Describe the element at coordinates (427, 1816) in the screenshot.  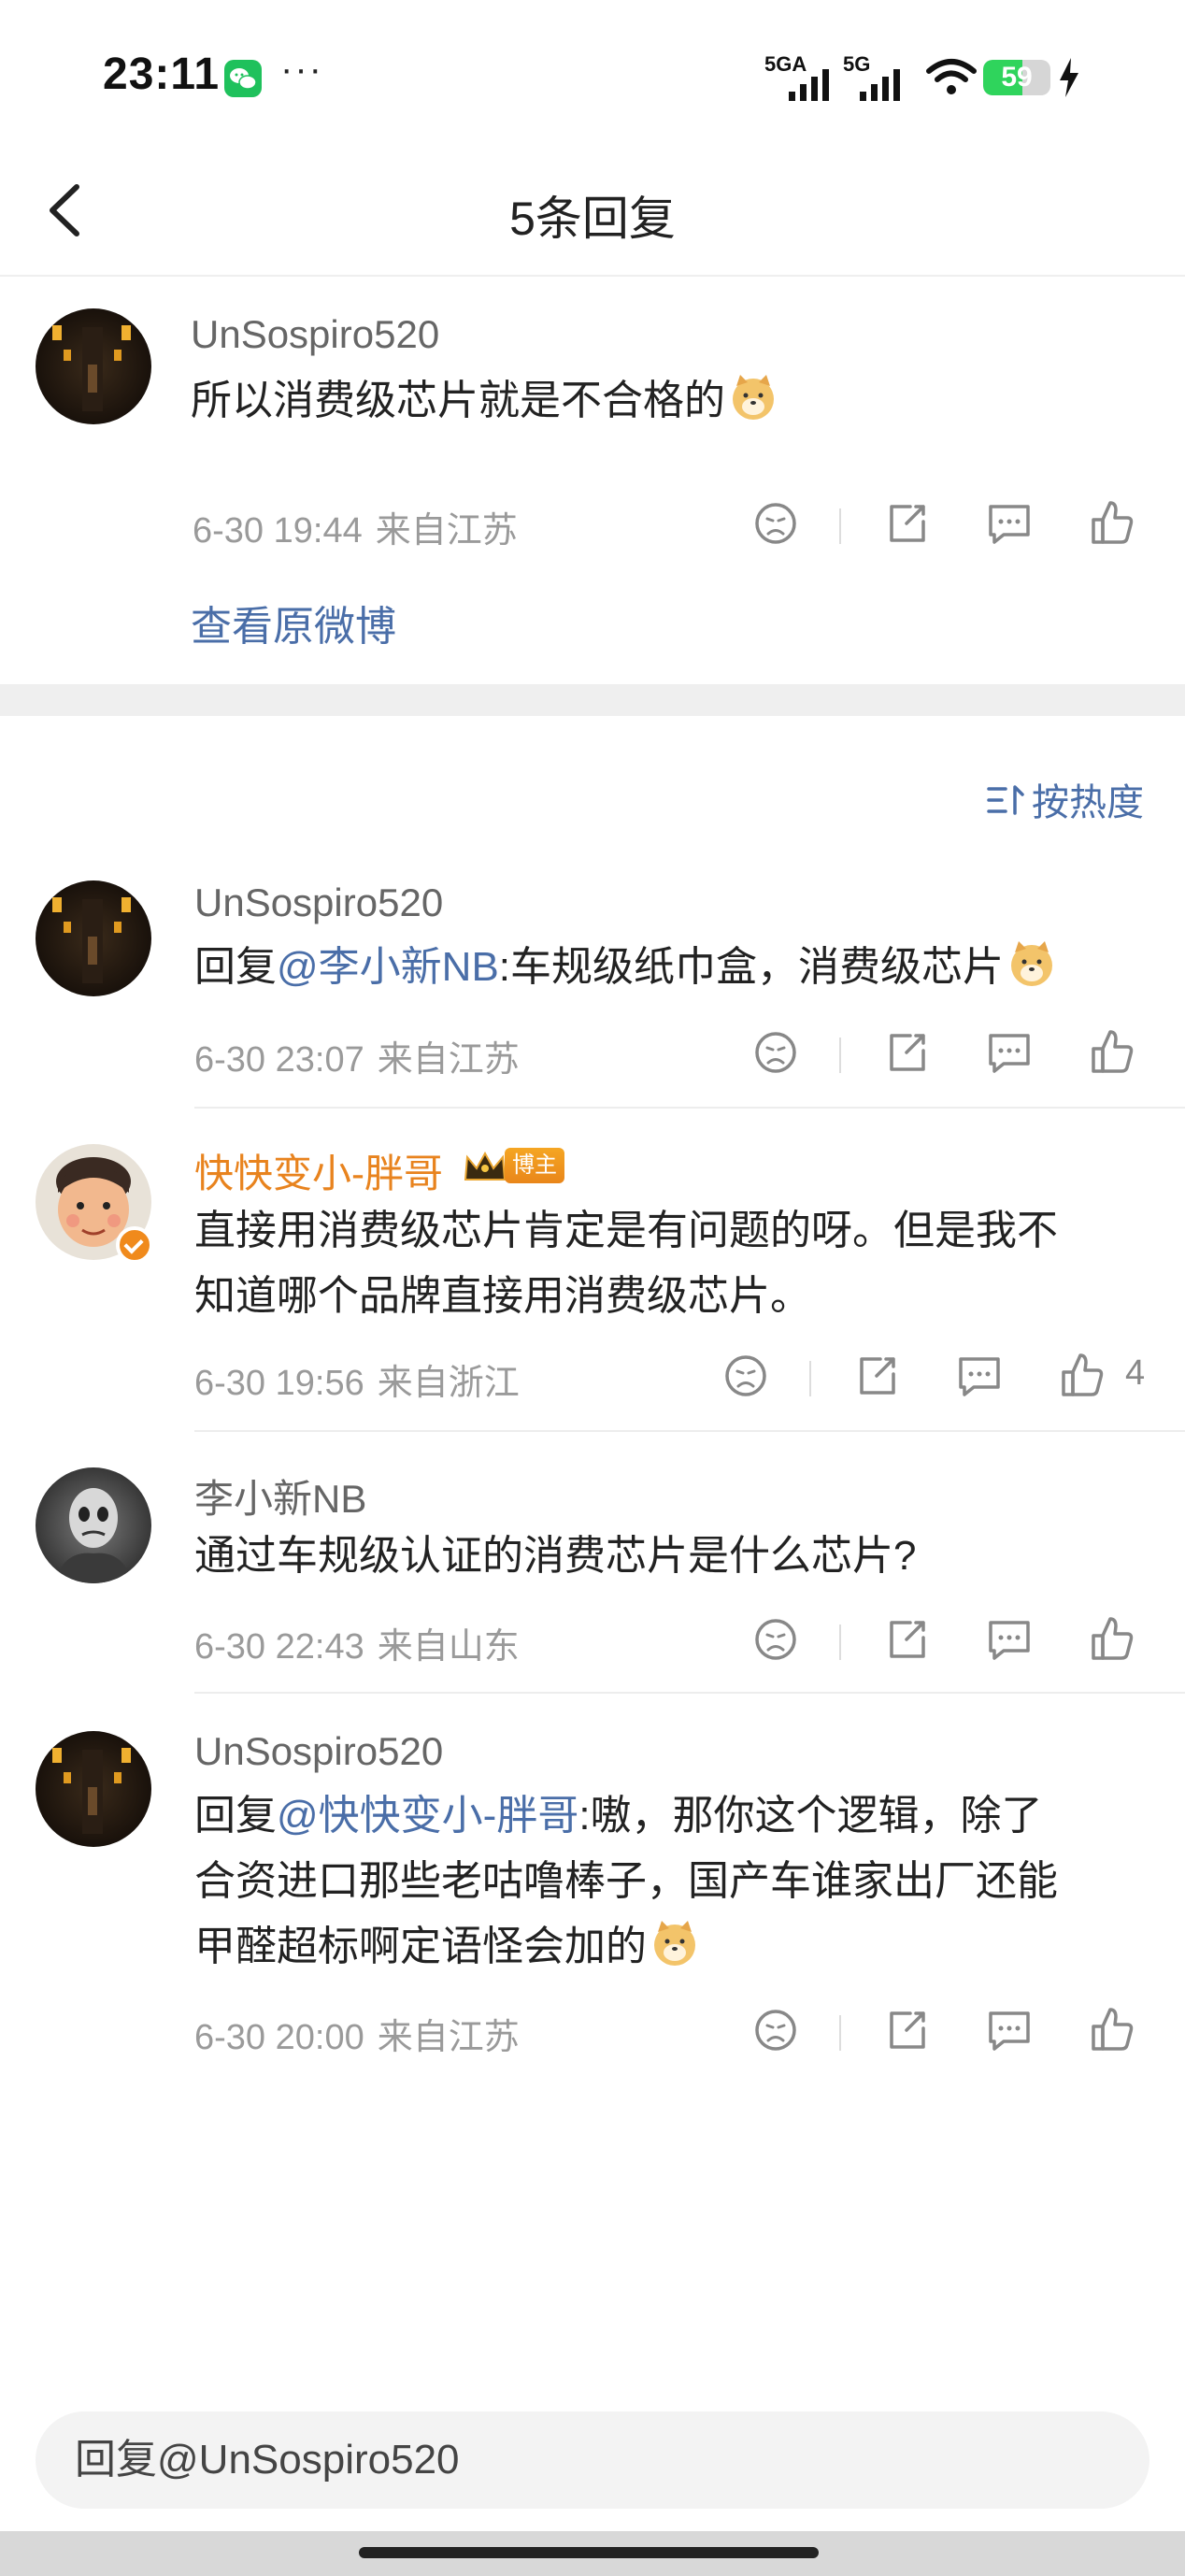
I see `mention-link: @快快变小-胖哥` at that location.